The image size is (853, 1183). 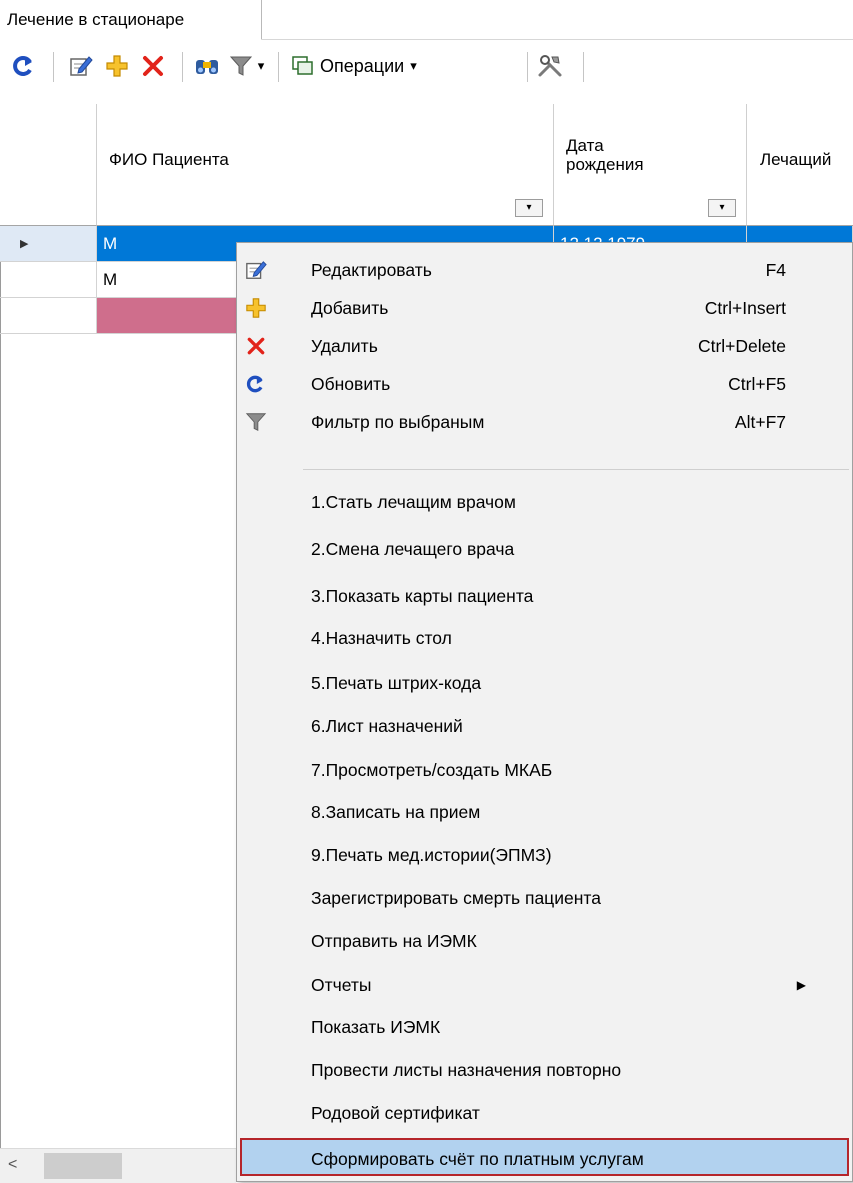 What do you see at coordinates (477, 1159) in the screenshot?
I see `menu-item-label: Сформировать счёт по платным услугам` at bounding box center [477, 1159].